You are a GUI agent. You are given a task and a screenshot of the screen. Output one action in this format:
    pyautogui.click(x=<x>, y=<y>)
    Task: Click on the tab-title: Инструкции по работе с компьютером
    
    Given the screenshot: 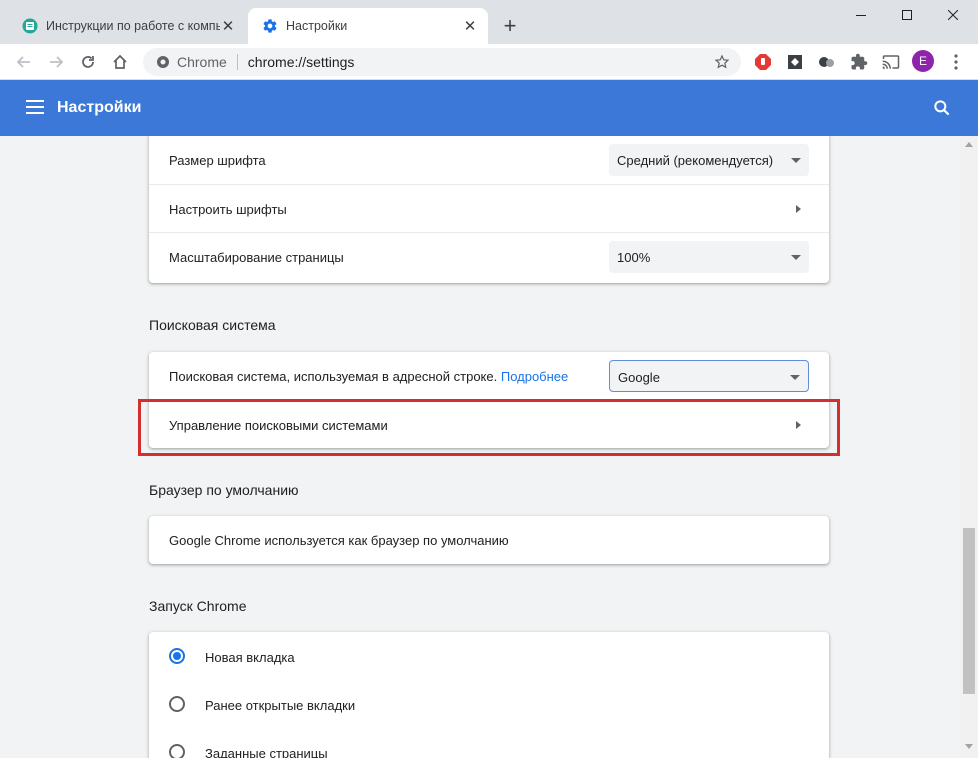 What is the action you would take?
    pyautogui.click(x=133, y=26)
    